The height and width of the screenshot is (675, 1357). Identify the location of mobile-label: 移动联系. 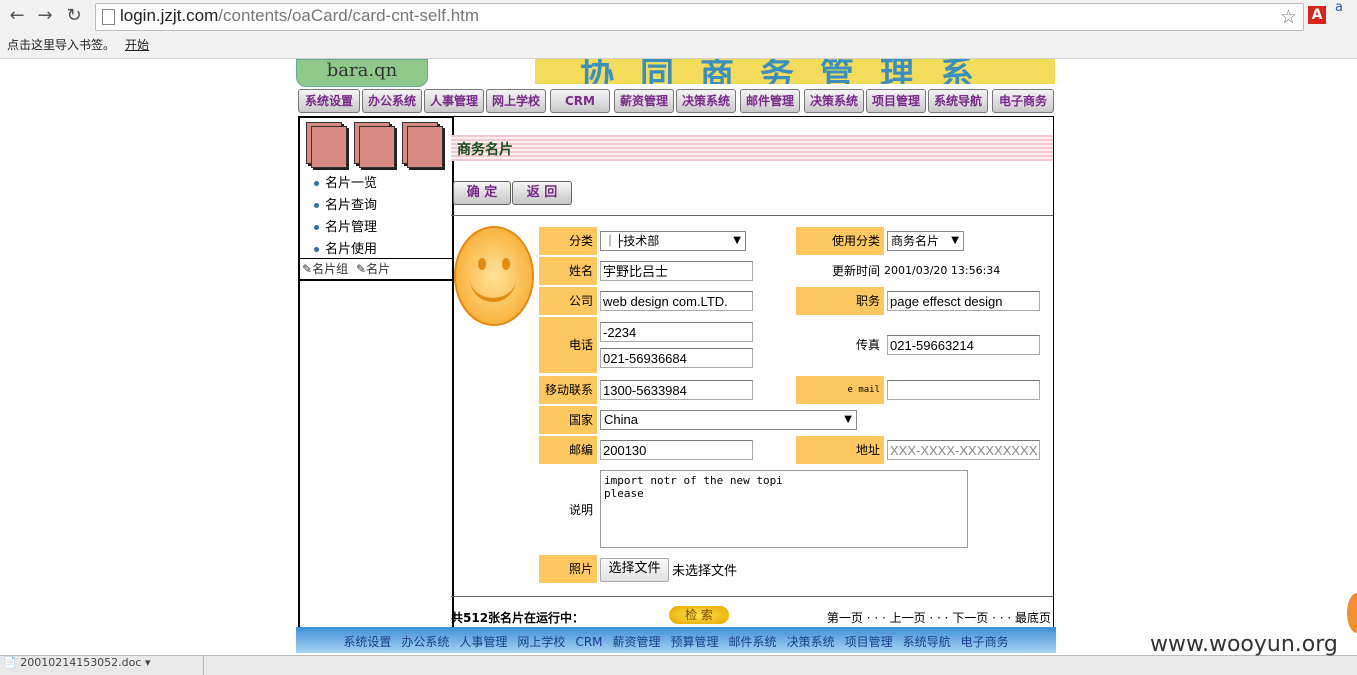
(568, 390).